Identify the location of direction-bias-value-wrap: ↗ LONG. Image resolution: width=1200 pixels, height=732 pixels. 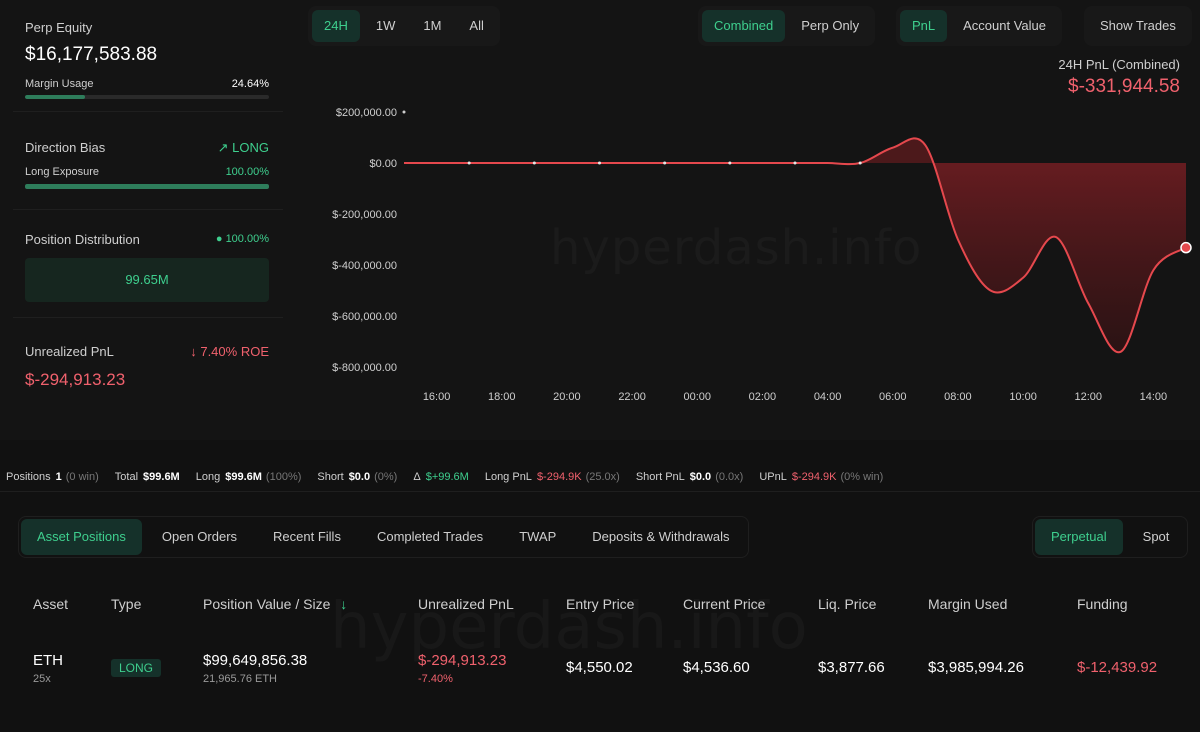
(243, 148).